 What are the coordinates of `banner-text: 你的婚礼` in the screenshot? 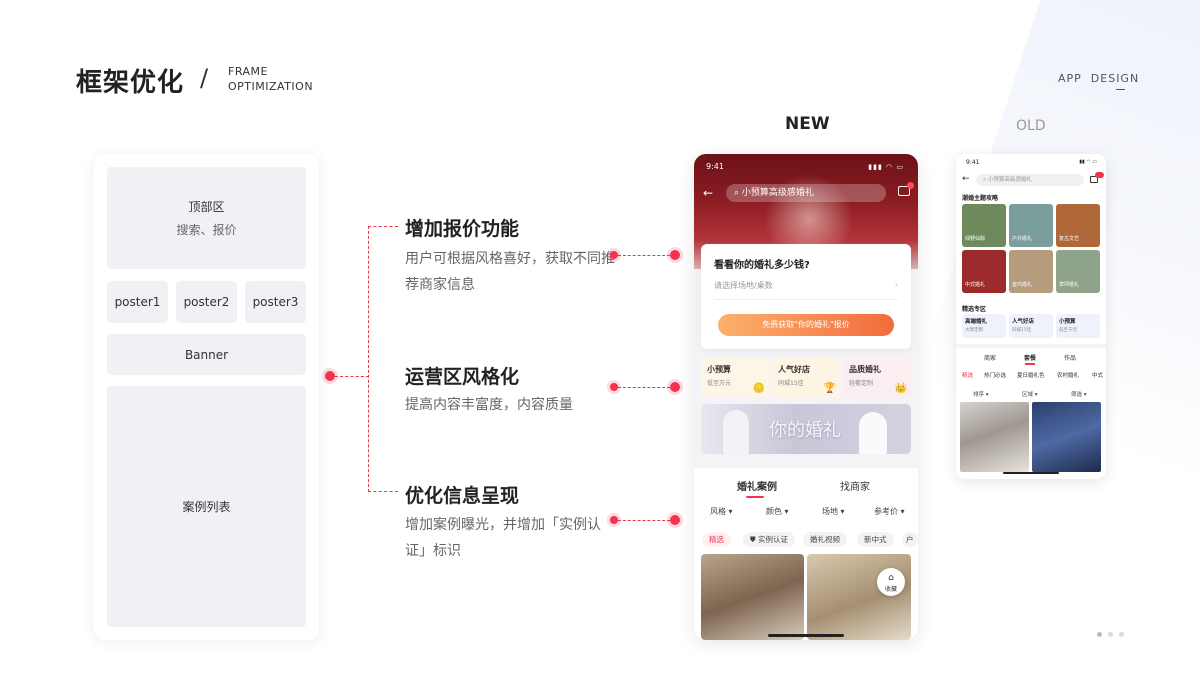 It's located at (805, 430).